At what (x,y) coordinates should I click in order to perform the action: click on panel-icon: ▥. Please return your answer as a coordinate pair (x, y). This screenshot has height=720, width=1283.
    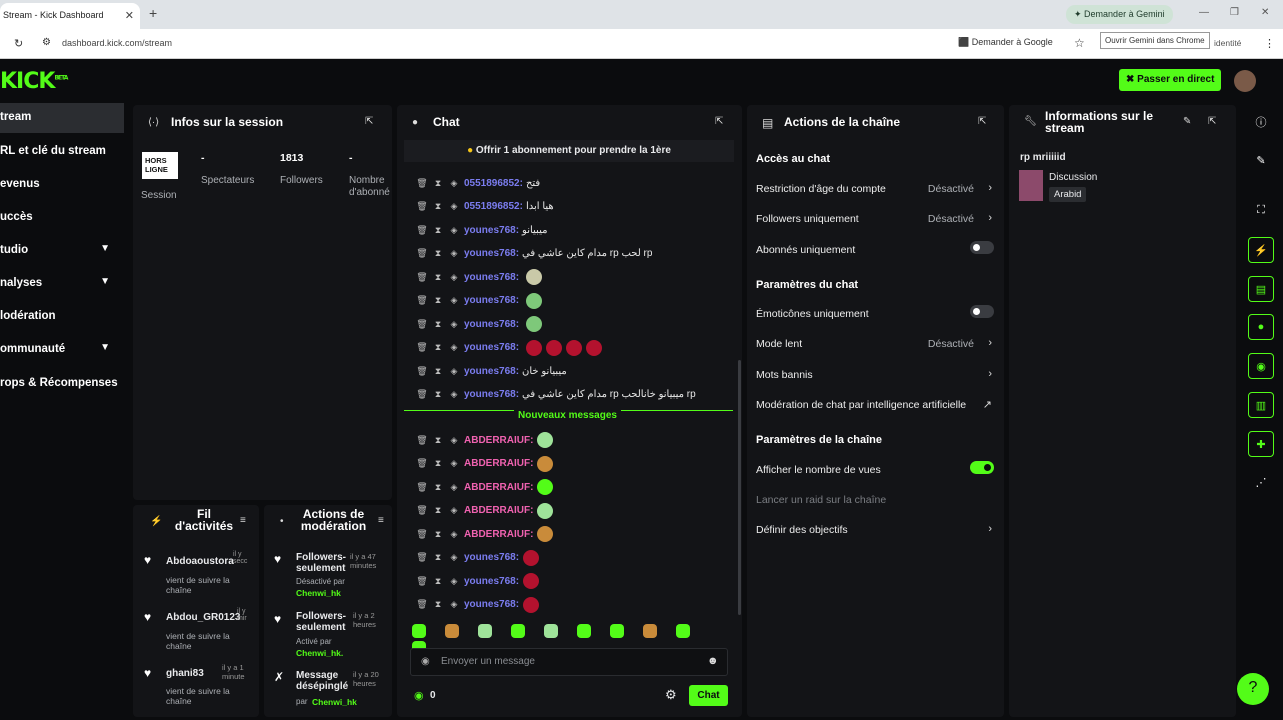
    Looking at the image, I should click on (1261, 405).